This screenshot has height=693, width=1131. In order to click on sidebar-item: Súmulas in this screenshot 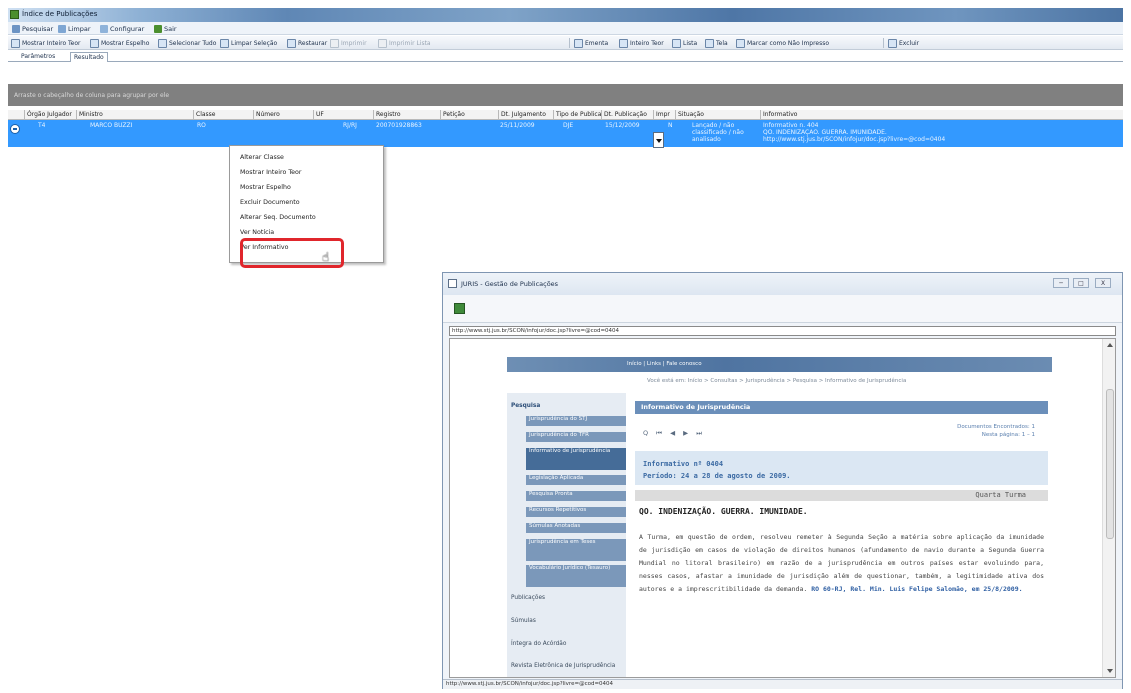, I will do `click(566, 621)`.